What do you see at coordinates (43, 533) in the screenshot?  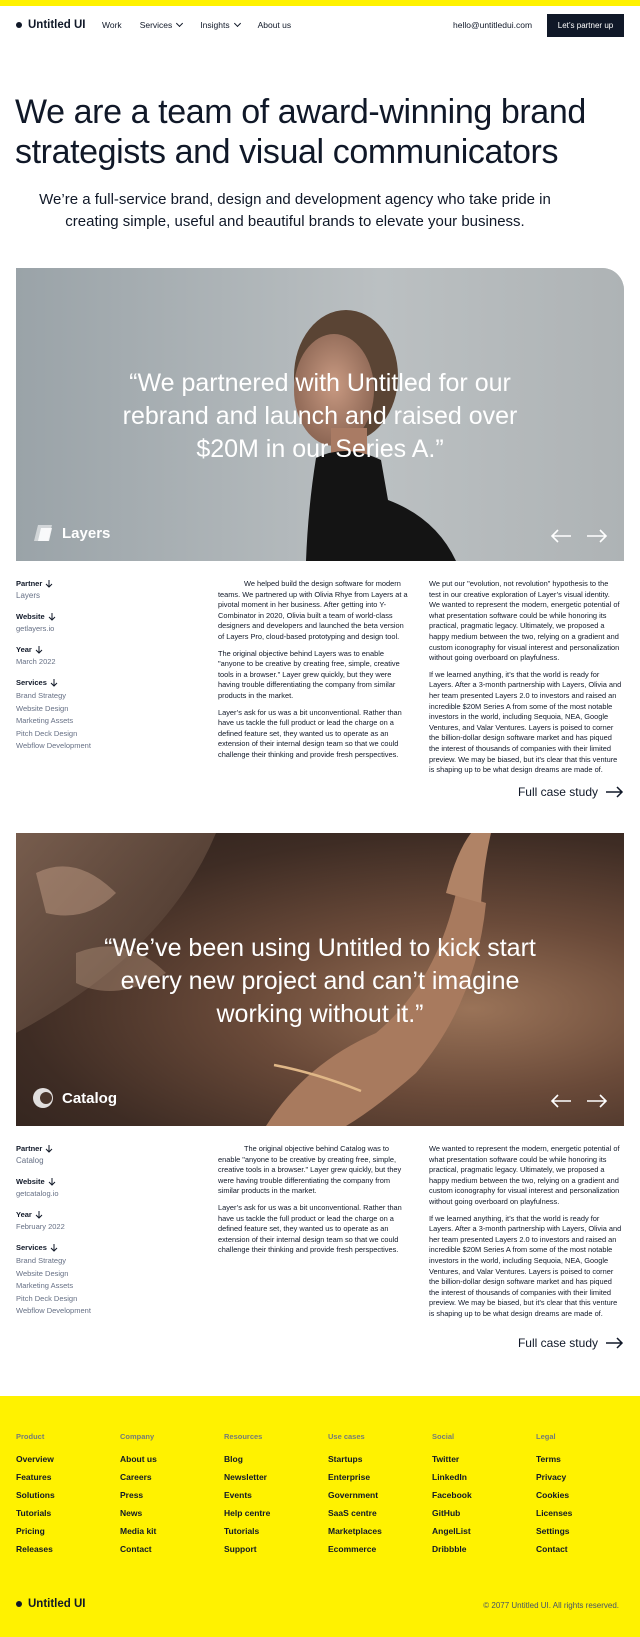 I see `layers-logo-icon` at bounding box center [43, 533].